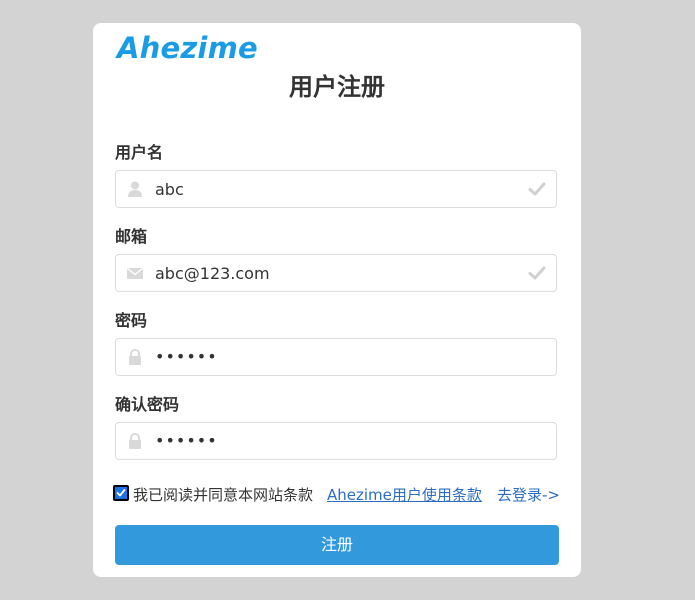  I want to click on register-button: 注册, so click(337, 545).